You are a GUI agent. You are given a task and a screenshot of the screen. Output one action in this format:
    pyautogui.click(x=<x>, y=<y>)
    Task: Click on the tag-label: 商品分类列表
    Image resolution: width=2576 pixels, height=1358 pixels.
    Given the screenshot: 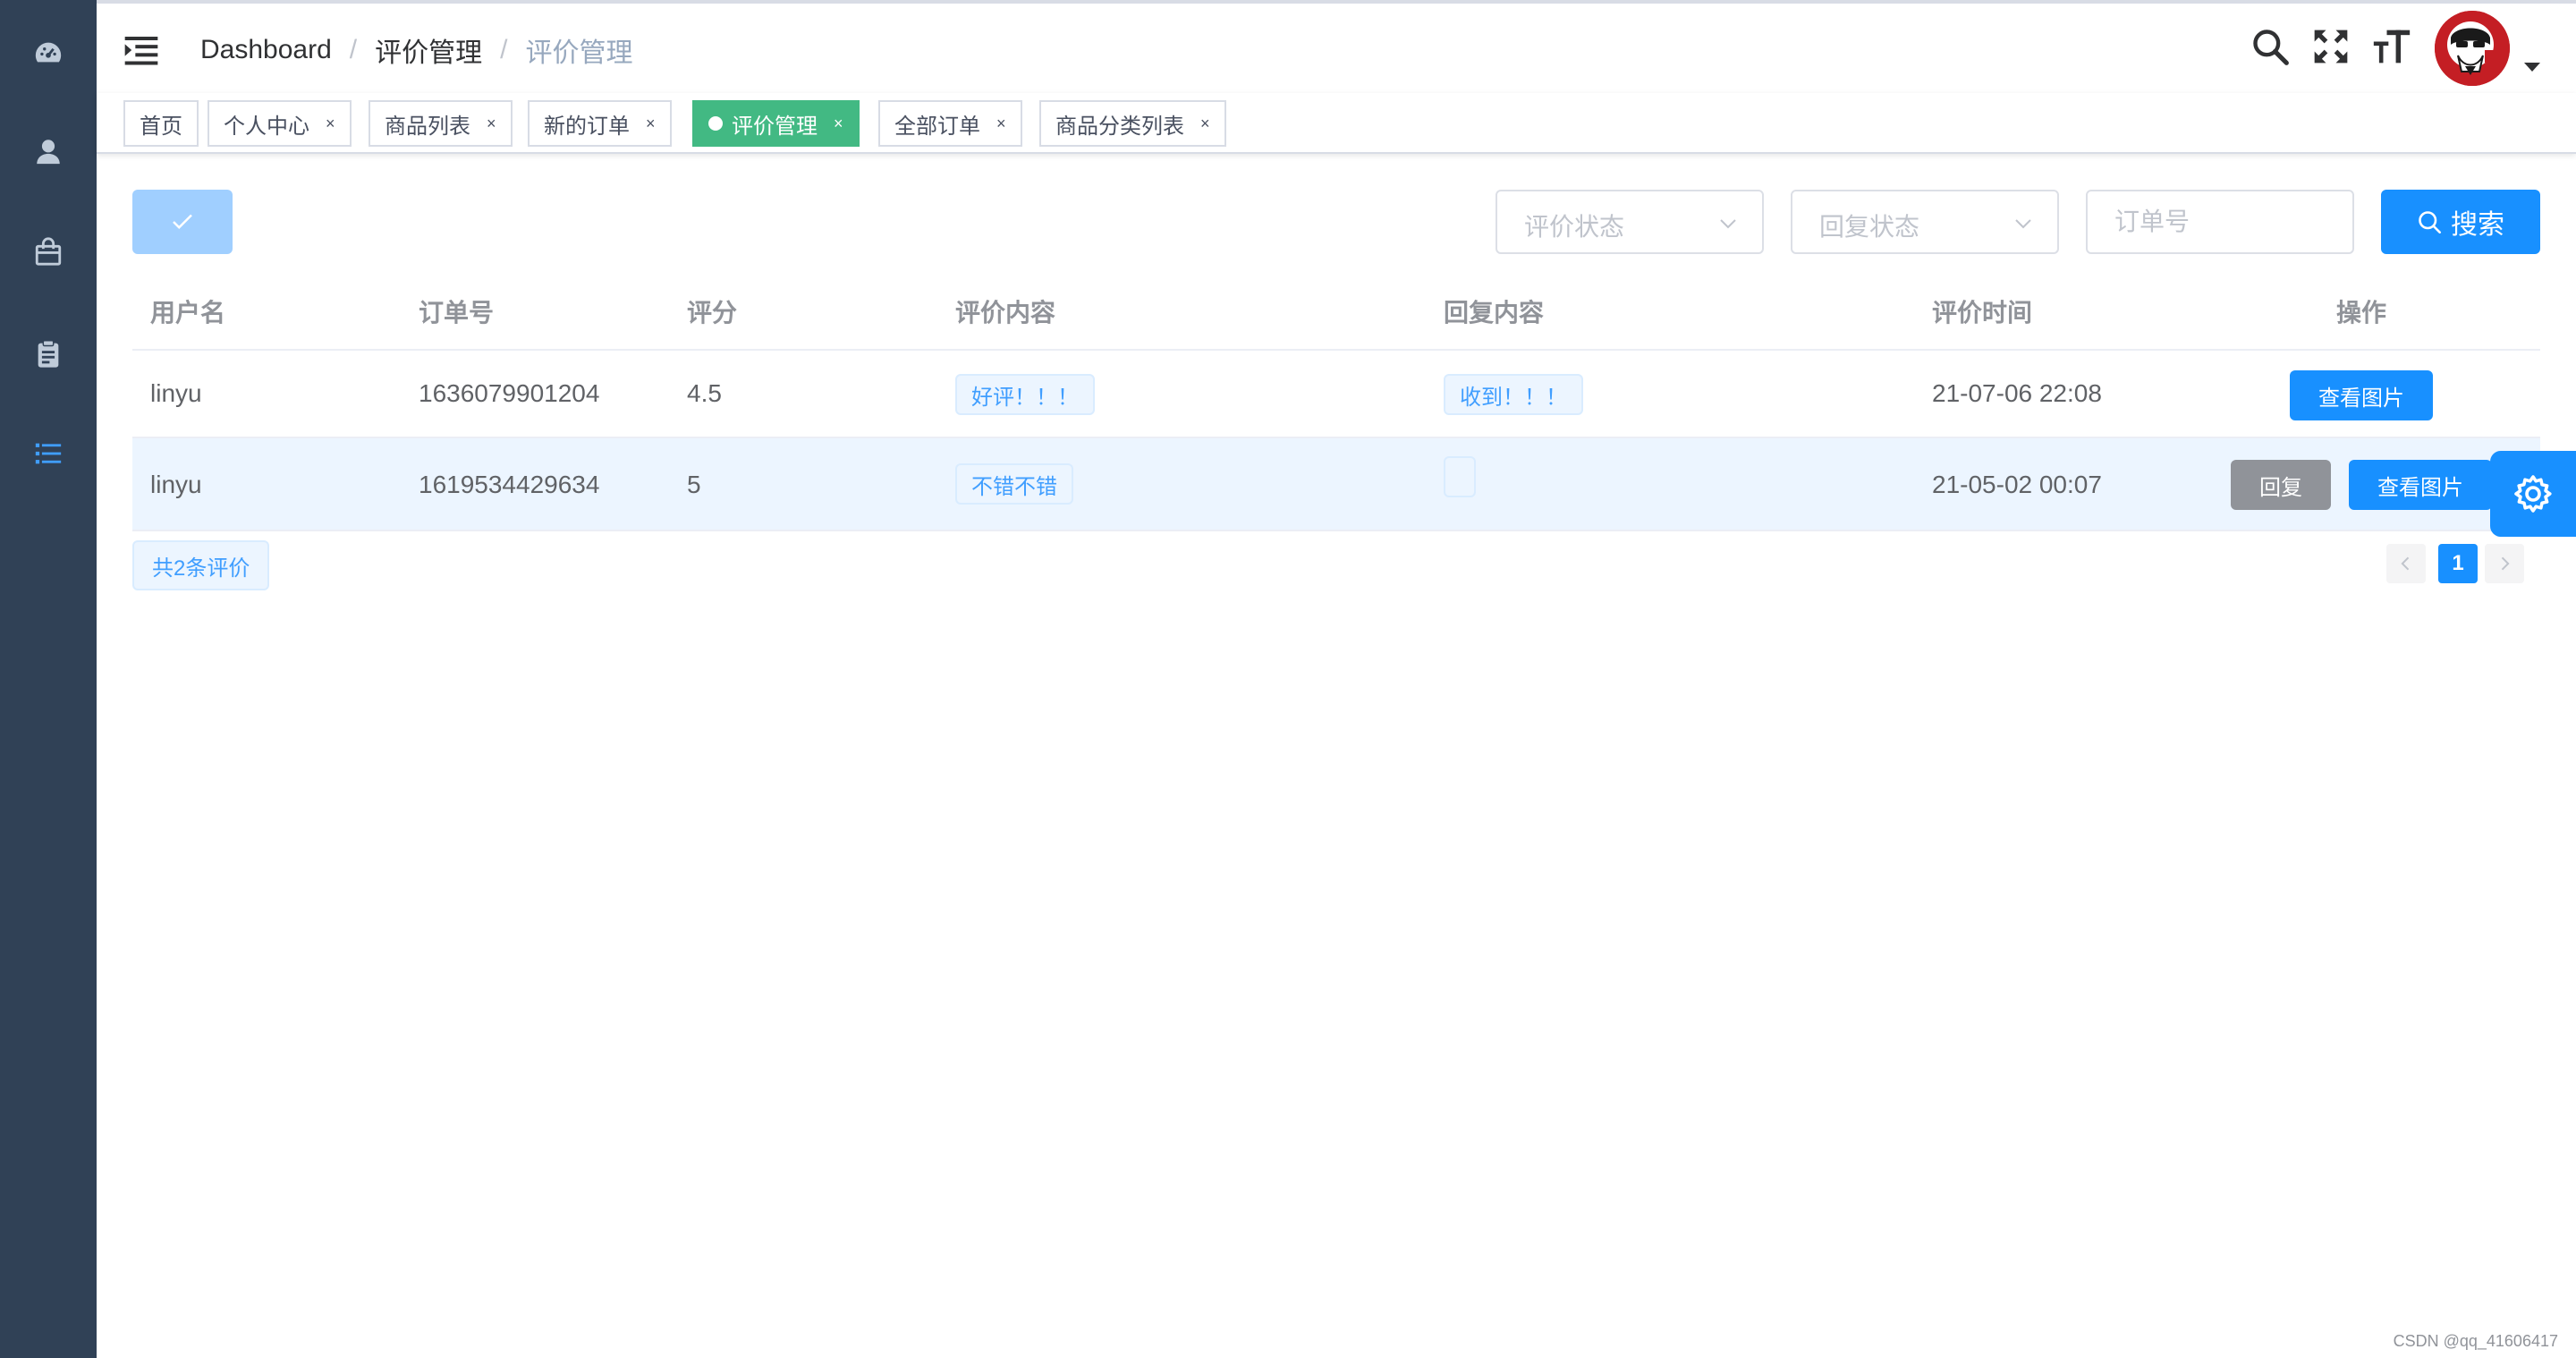 What is the action you would take?
    pyautogui.click(x=1119, y=126)
    